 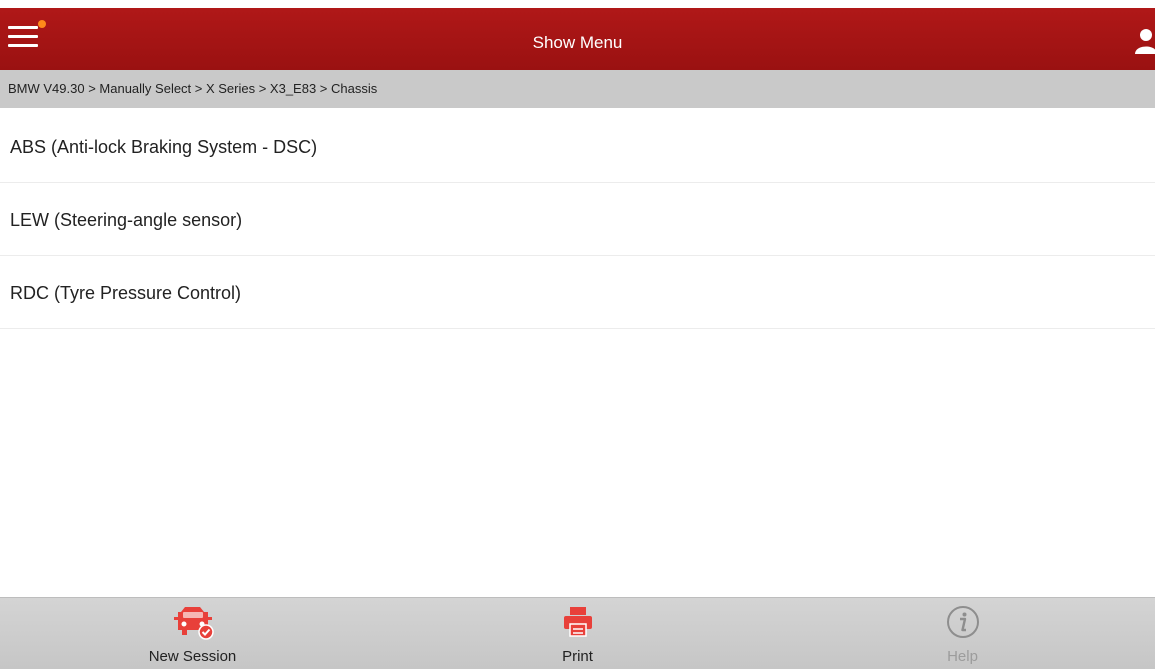 I want to click on new-session-button: New Session, so click(x=192, y=633).